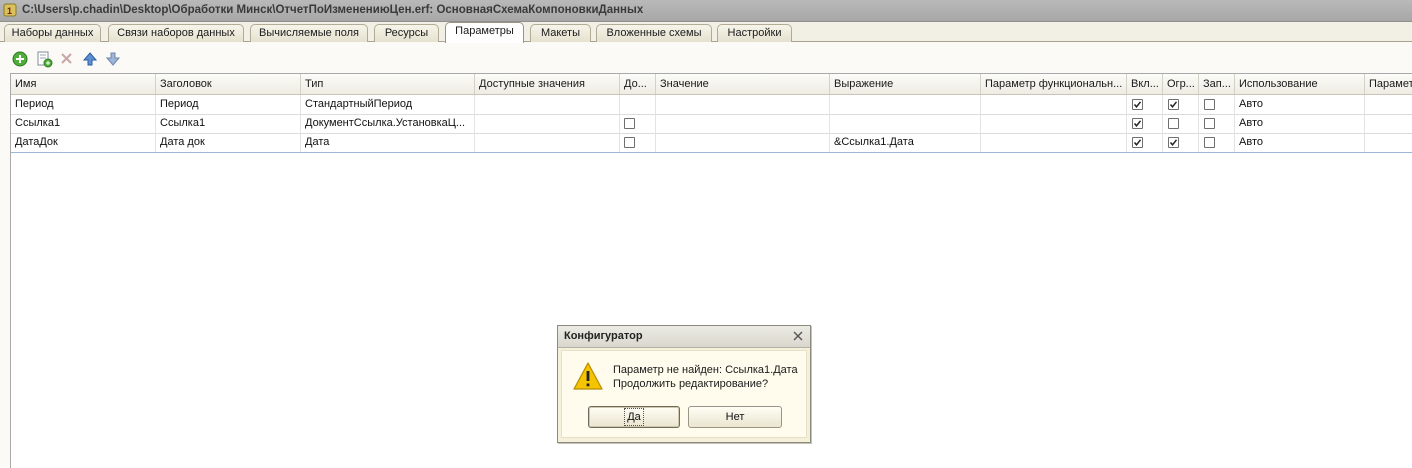 The height and width of the screenshot is (468, 1412). What do you see at coordinates (228, 84) in the screenshot?
I see `column-header-title: Заголовок` at bounding box center [228, 84].